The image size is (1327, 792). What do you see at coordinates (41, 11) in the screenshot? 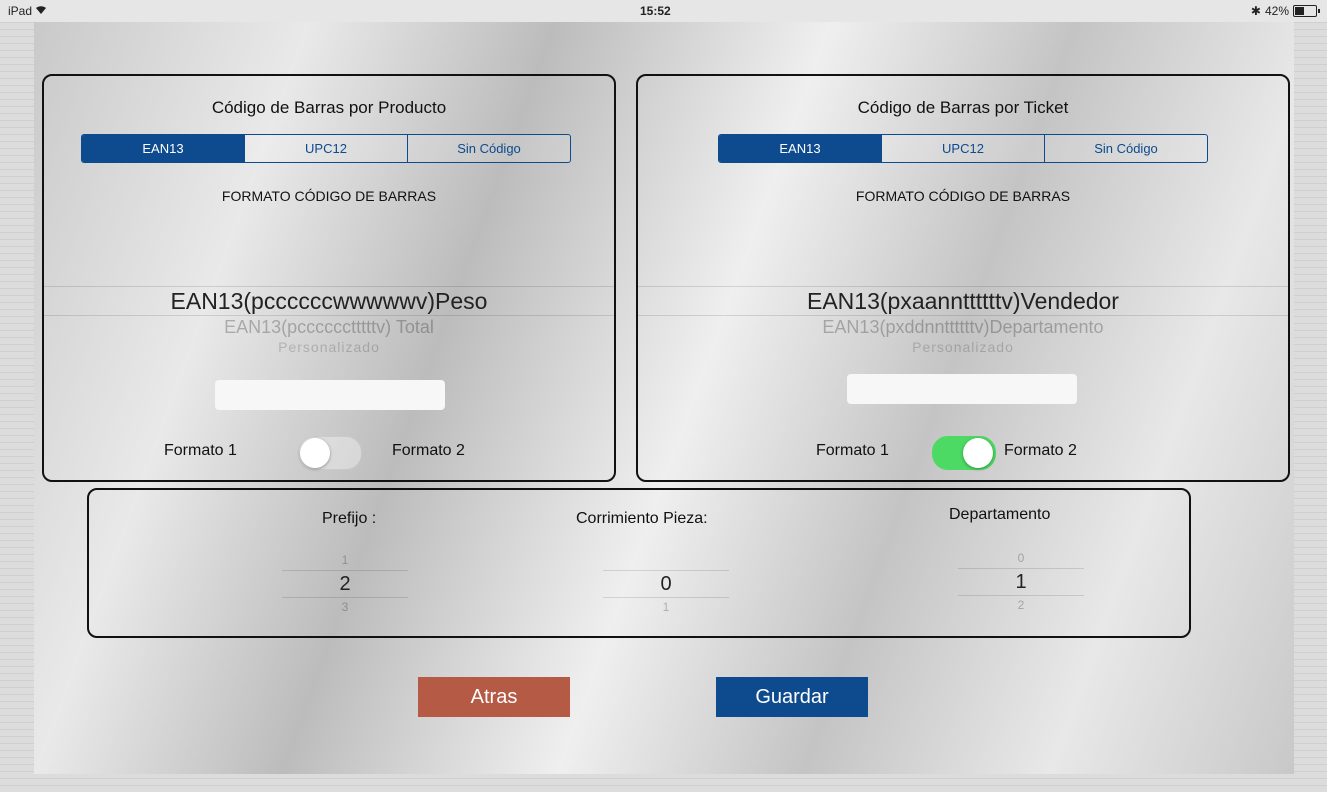
I see `wifi-icon` at bounding box center [41, 11].